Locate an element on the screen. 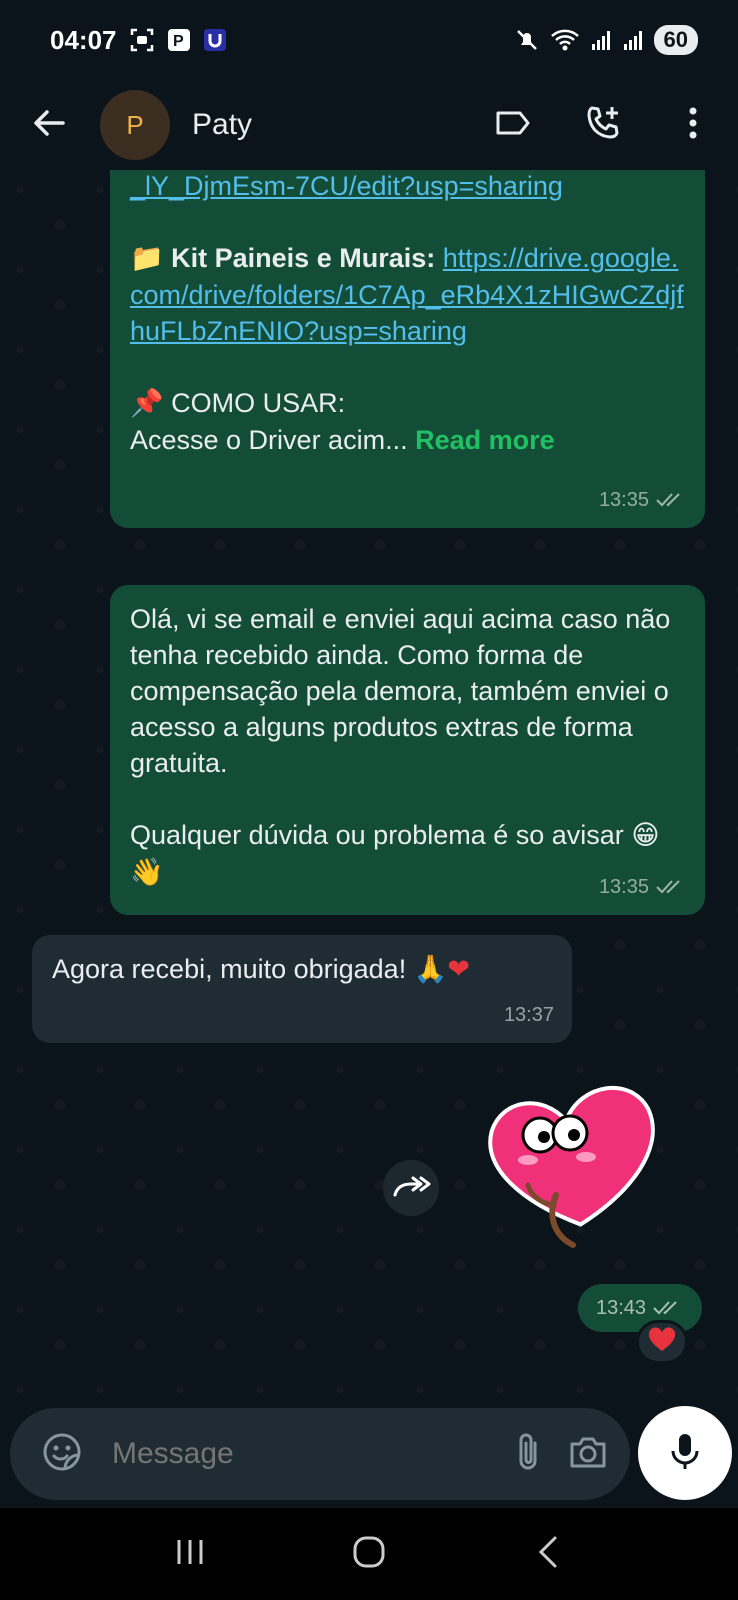  forward-icon is located at coordinates (411, 1188).